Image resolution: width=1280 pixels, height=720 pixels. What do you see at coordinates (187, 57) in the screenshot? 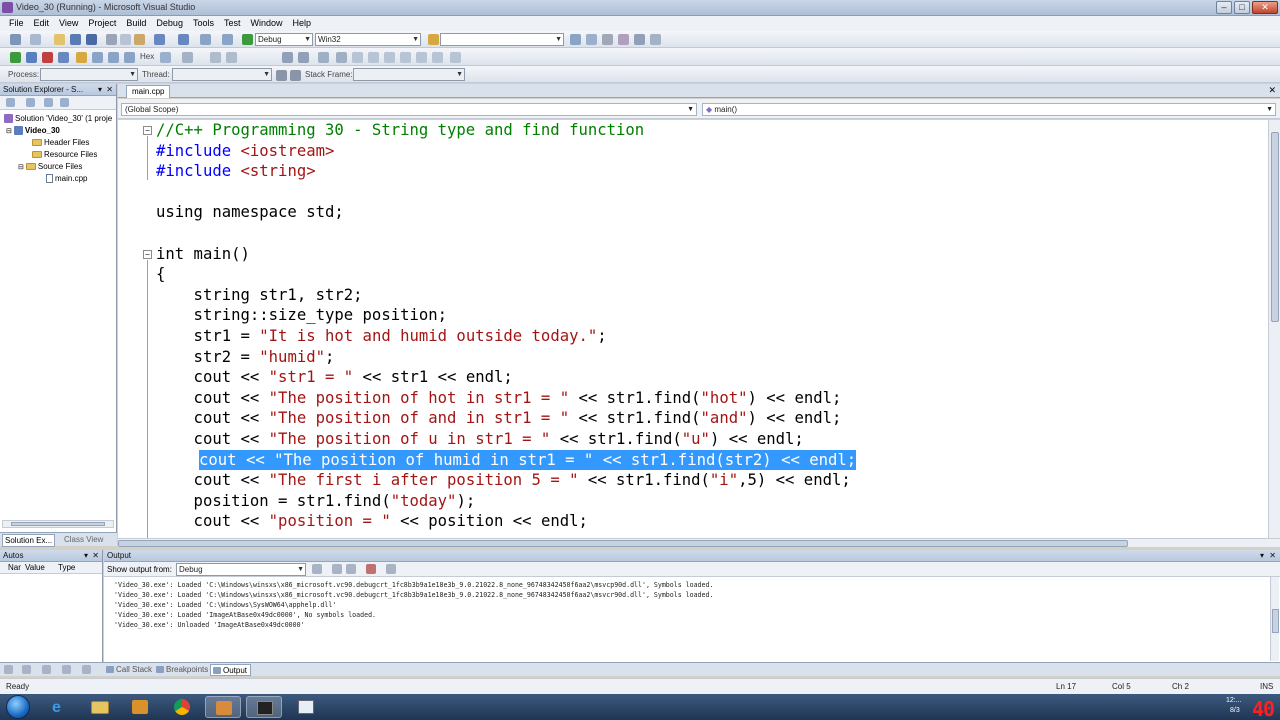
I see `debug-windows-icon` at bounding box center [187, 57].